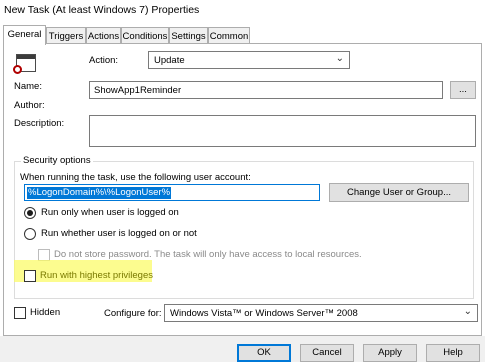  I want to click on dialog-button-bar: OK Cancel Apply Help, so click(242, 349).